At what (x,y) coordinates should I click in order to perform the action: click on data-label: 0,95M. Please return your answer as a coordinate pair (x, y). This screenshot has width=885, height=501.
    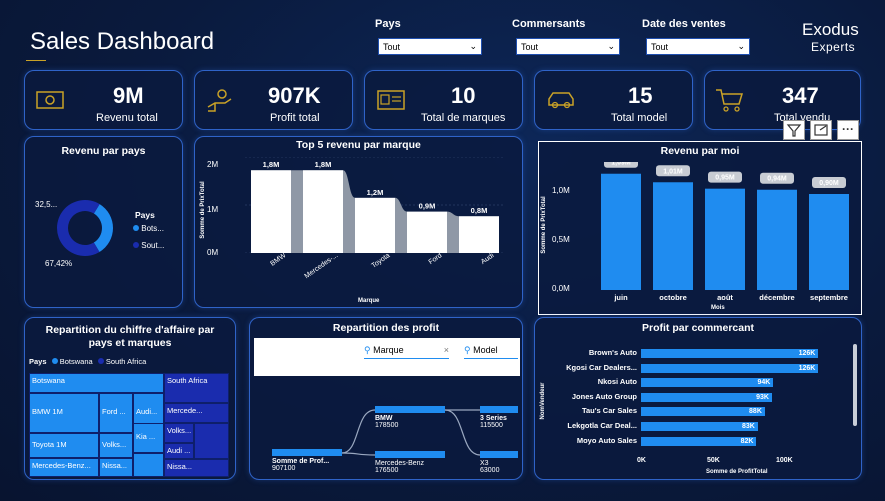
    Looking at the image, I should click on (725, 178).